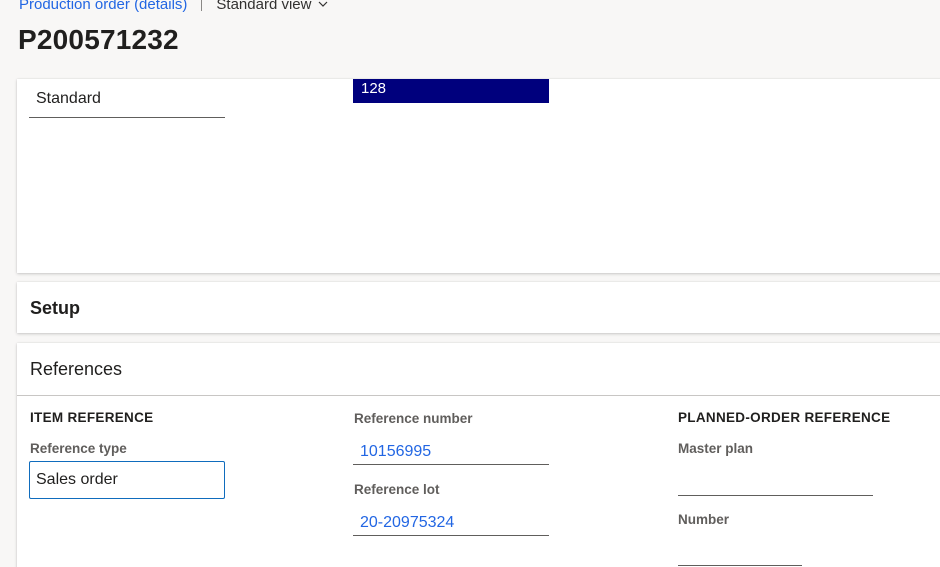 The width and height of the screenshot is (940, 567). I want to click on page-title: P200571232, so click(98, 39).